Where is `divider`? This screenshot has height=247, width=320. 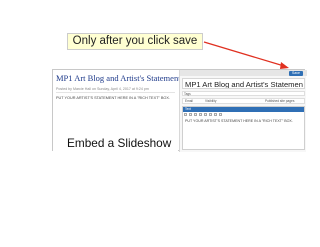
divider is located at coordinates (115, 92).